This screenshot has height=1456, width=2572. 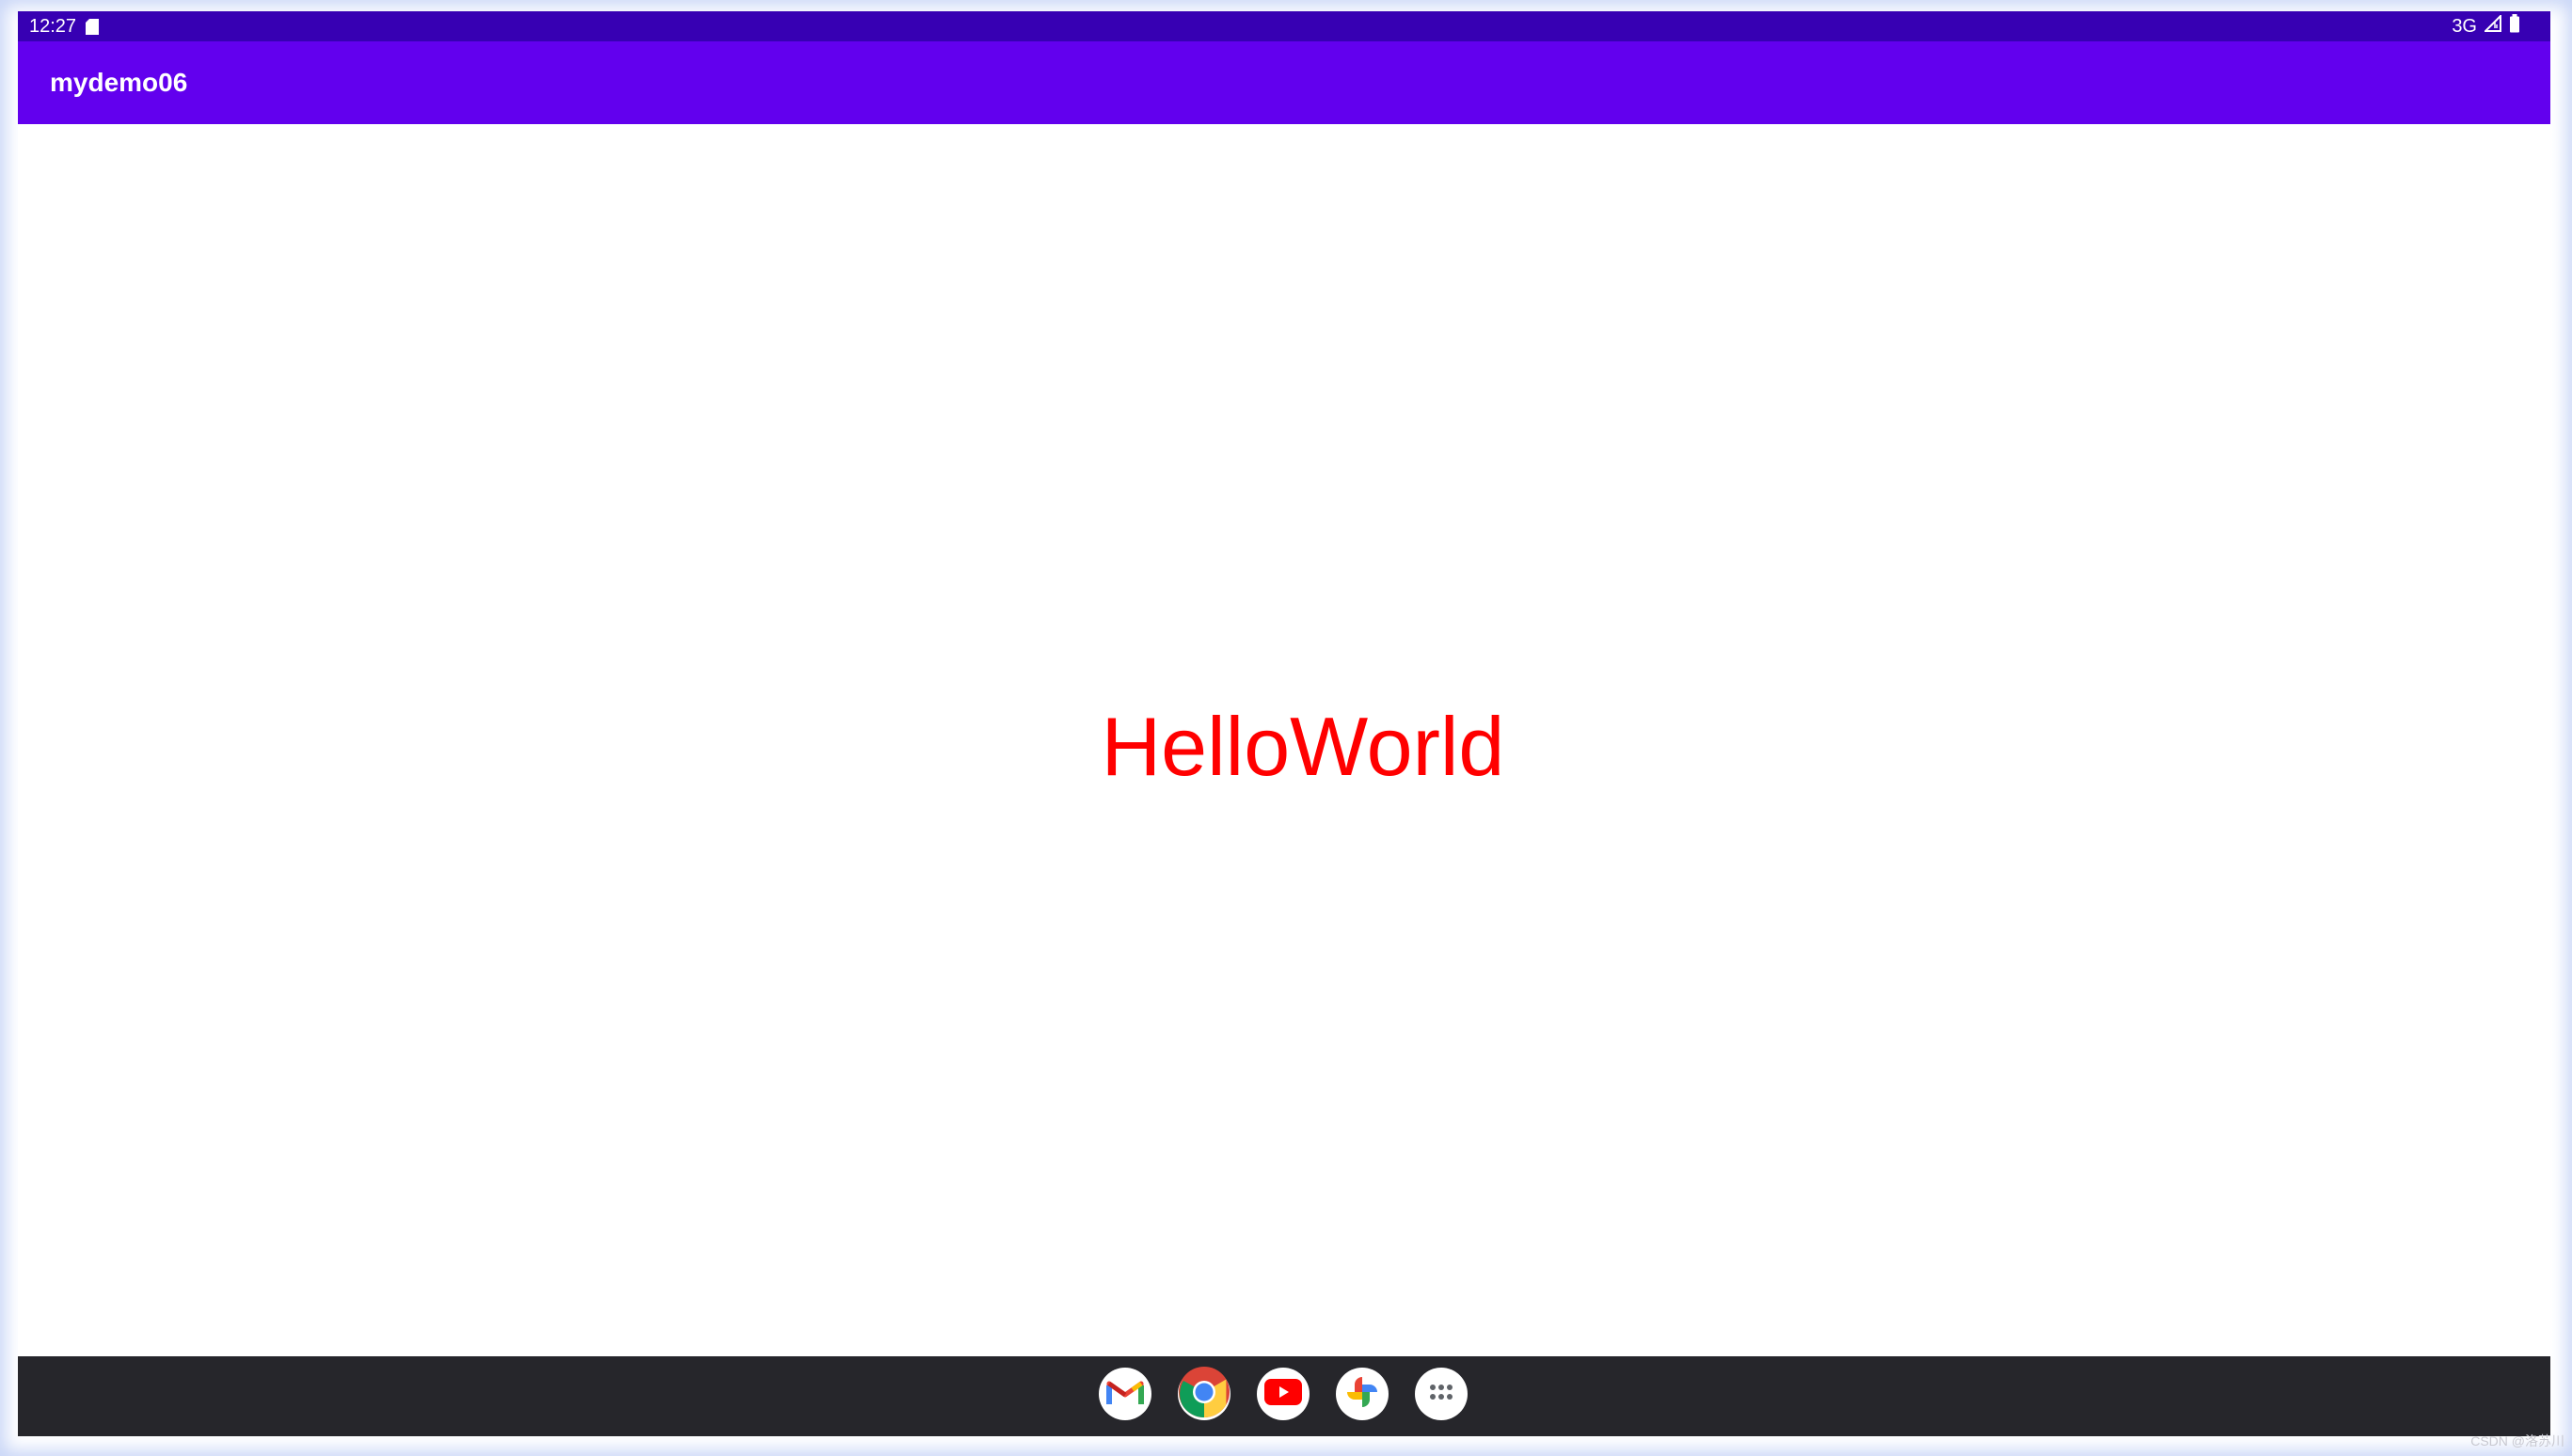 I want to click on youtube-app-button, so click(x=1283, y=1394).